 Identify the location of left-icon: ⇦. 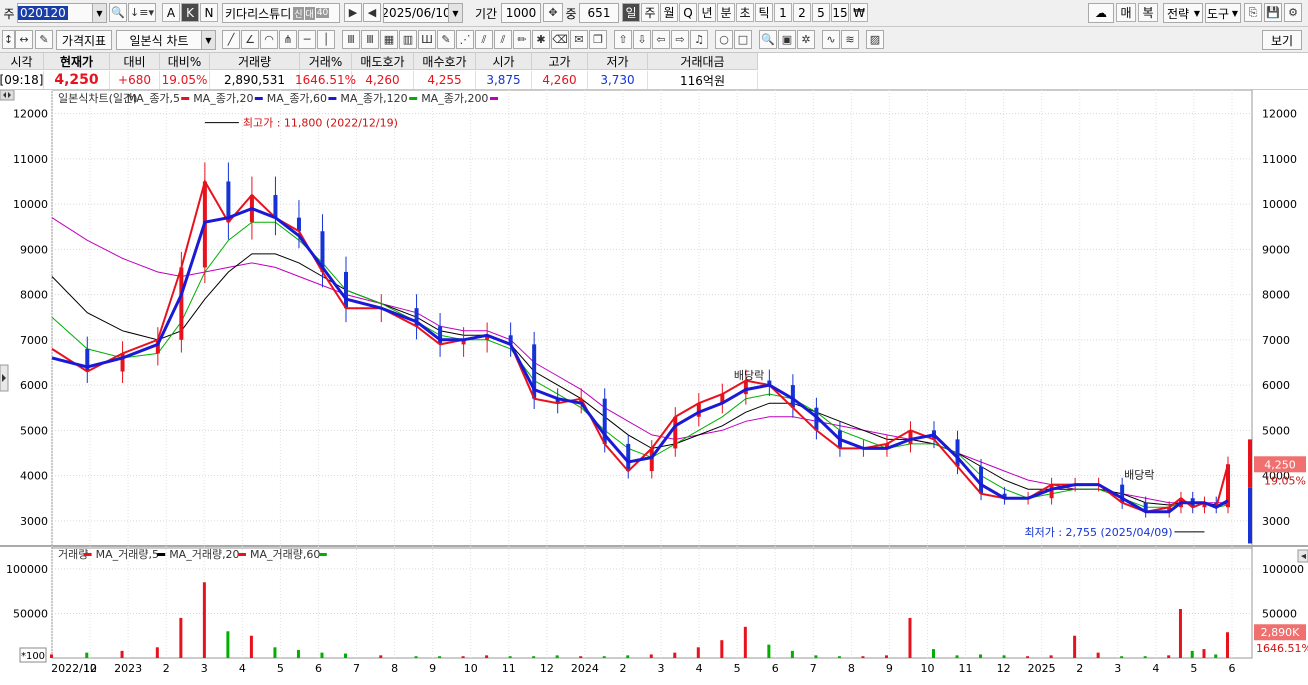
(661, 39).